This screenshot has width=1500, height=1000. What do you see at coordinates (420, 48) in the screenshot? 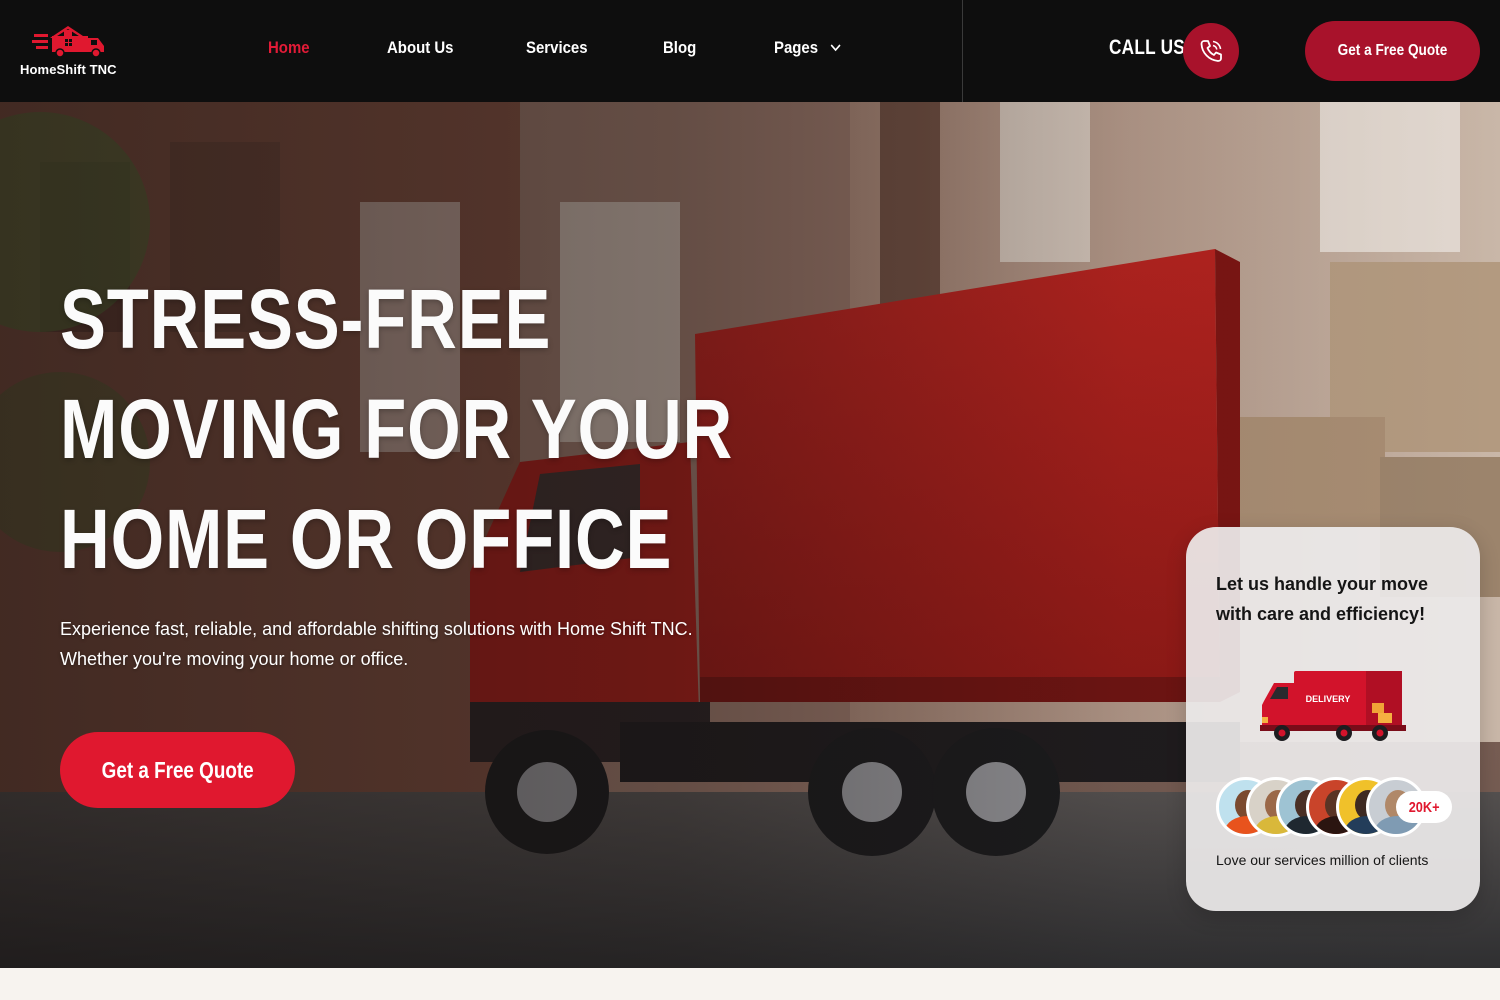
I see `nav-item-about-us: About Us` at bounding box center [420, 48].